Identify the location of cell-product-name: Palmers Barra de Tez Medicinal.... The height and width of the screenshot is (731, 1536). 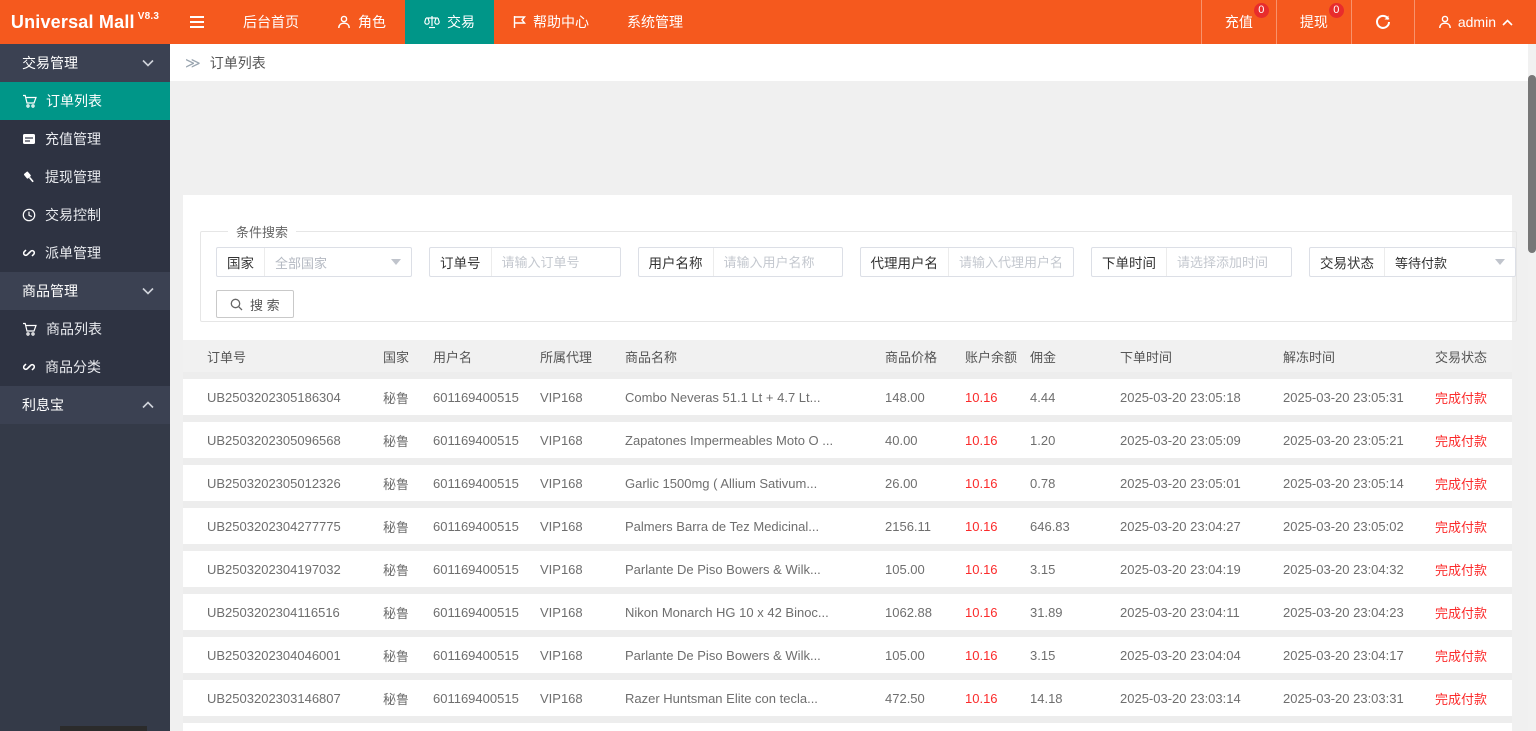
(722, 526).